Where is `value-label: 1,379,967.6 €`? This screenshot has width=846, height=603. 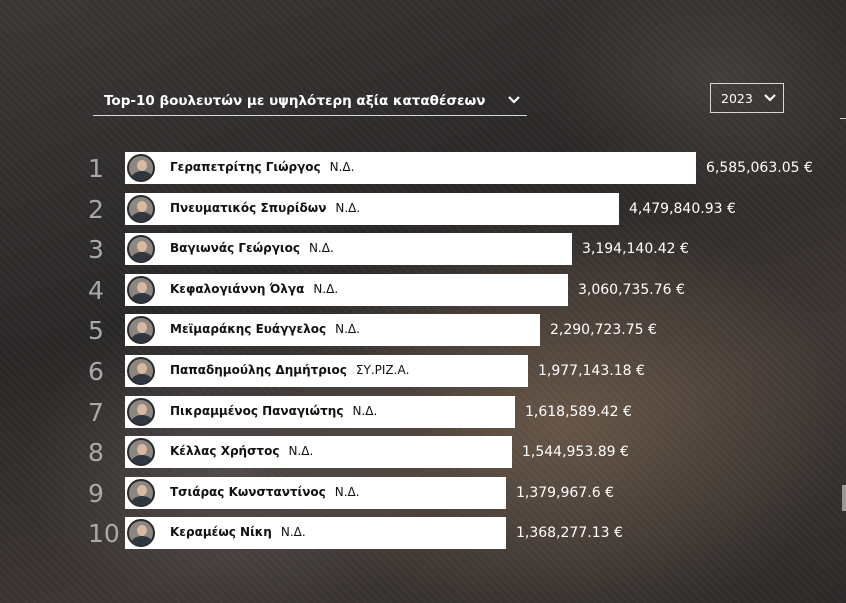
value-label: 1,379,967.6 € is located at coordinates (565, 493).